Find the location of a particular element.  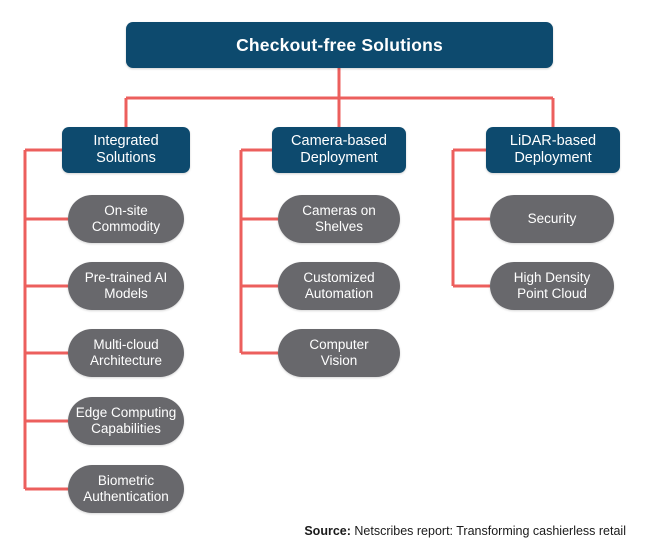

leaf-node-biometric-authentication: Biometric Authentication is located at coordinates (126, 489).